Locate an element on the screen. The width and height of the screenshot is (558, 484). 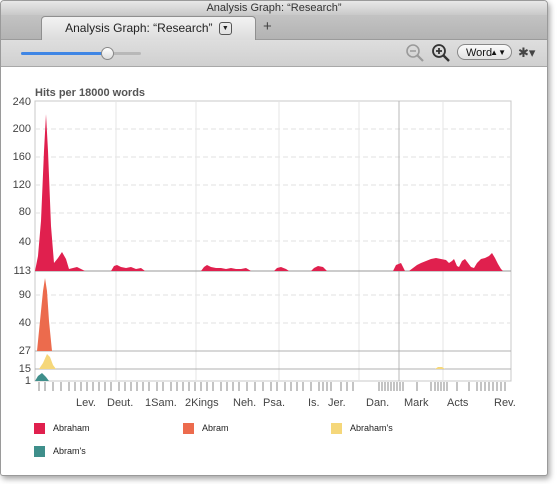
x-tick-label: Psa. is located at coordinates (274, 403).